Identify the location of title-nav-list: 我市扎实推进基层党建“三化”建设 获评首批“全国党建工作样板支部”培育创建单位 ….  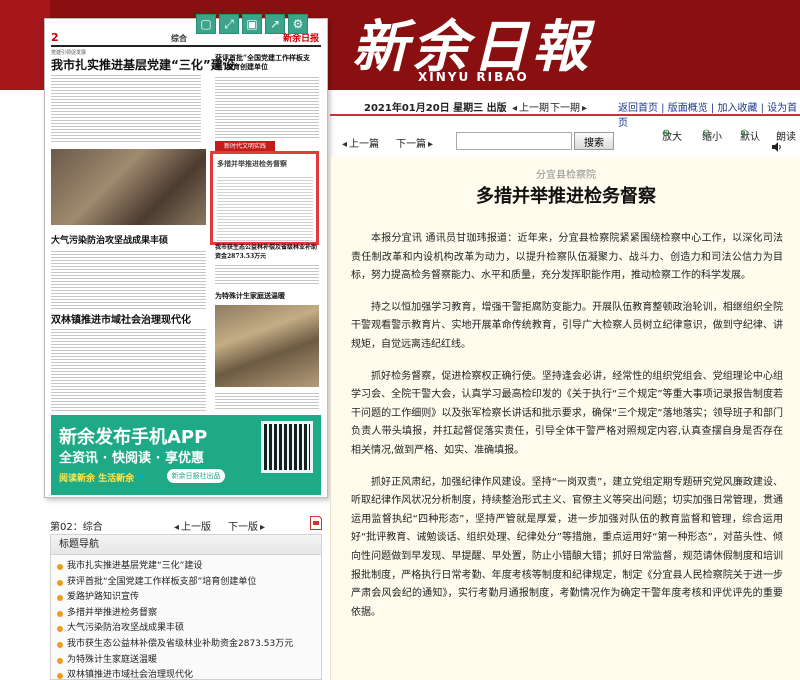
(186, 617).